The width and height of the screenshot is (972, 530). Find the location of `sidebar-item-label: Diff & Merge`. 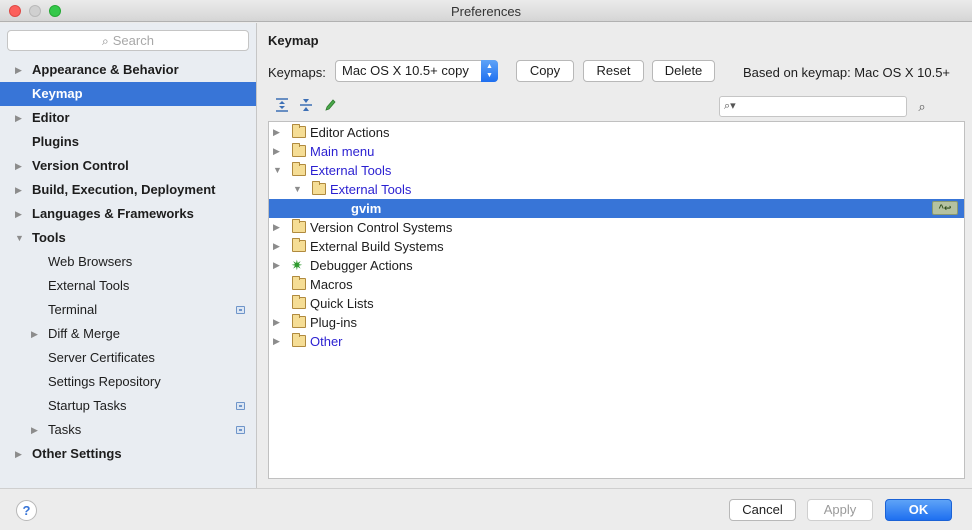

sidebar-item-label: Diff & Merge is located at coordinates (84, 333).